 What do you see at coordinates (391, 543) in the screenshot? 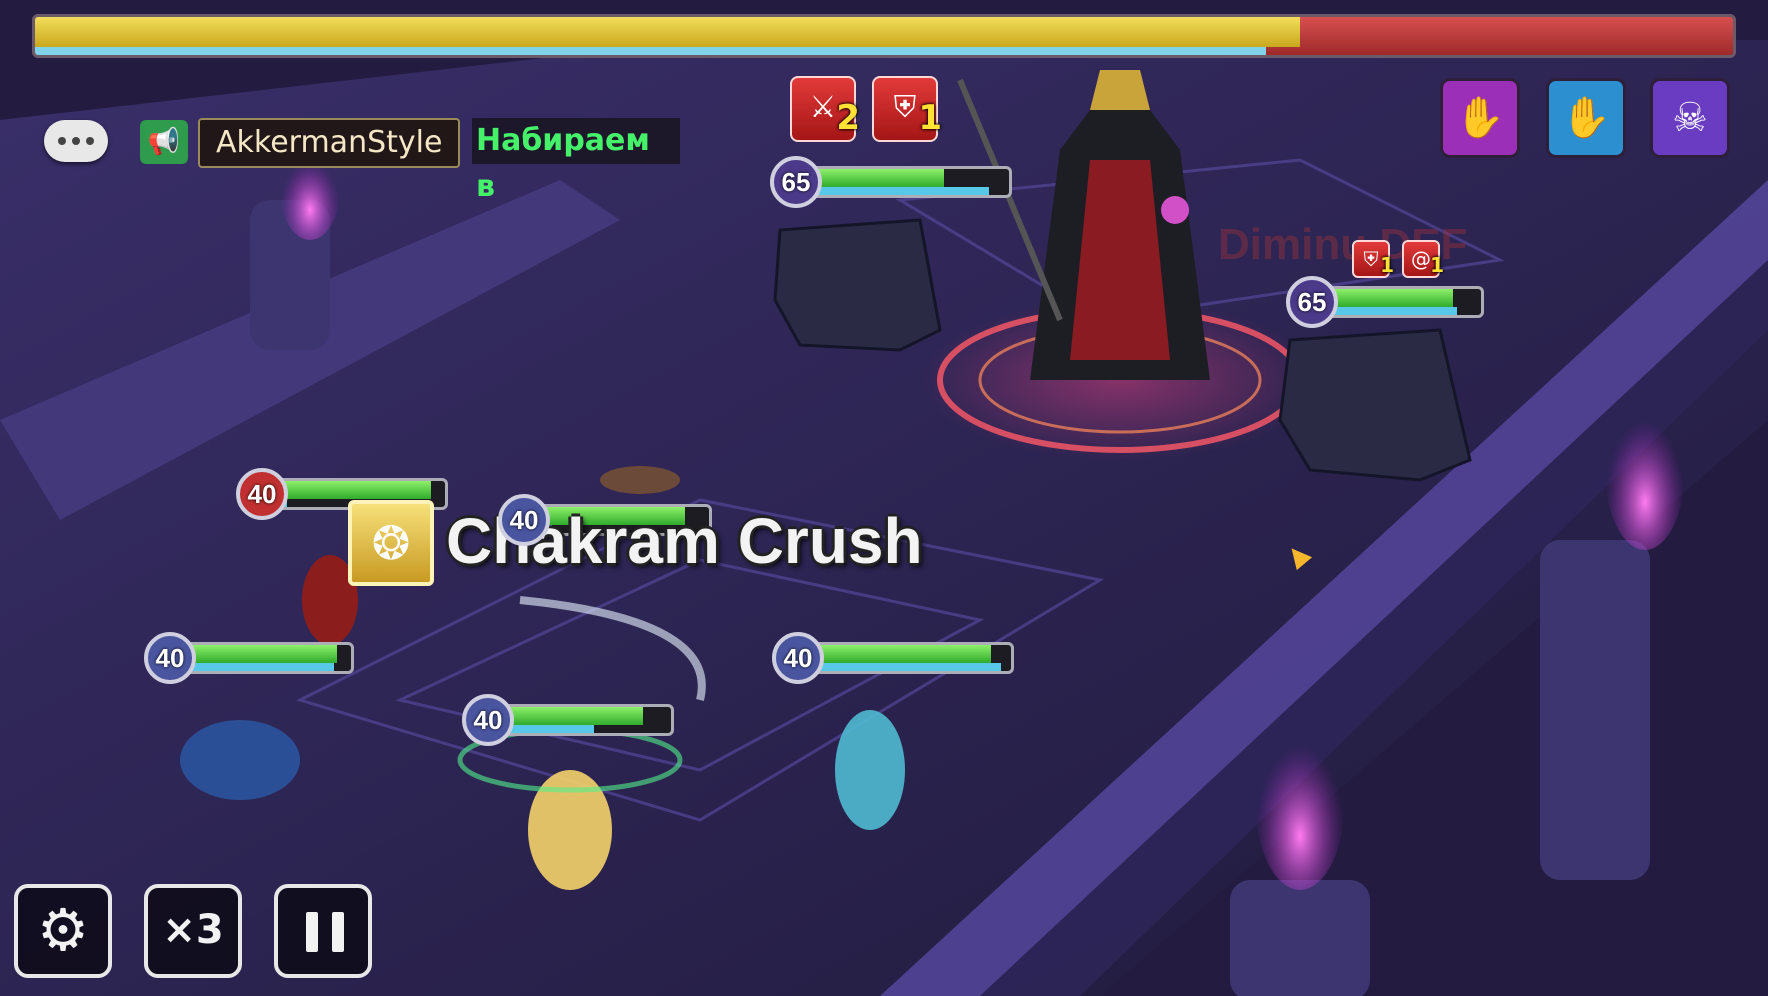
I see `chakram-skill-icon: ❂` at bounding box center [391, 543].